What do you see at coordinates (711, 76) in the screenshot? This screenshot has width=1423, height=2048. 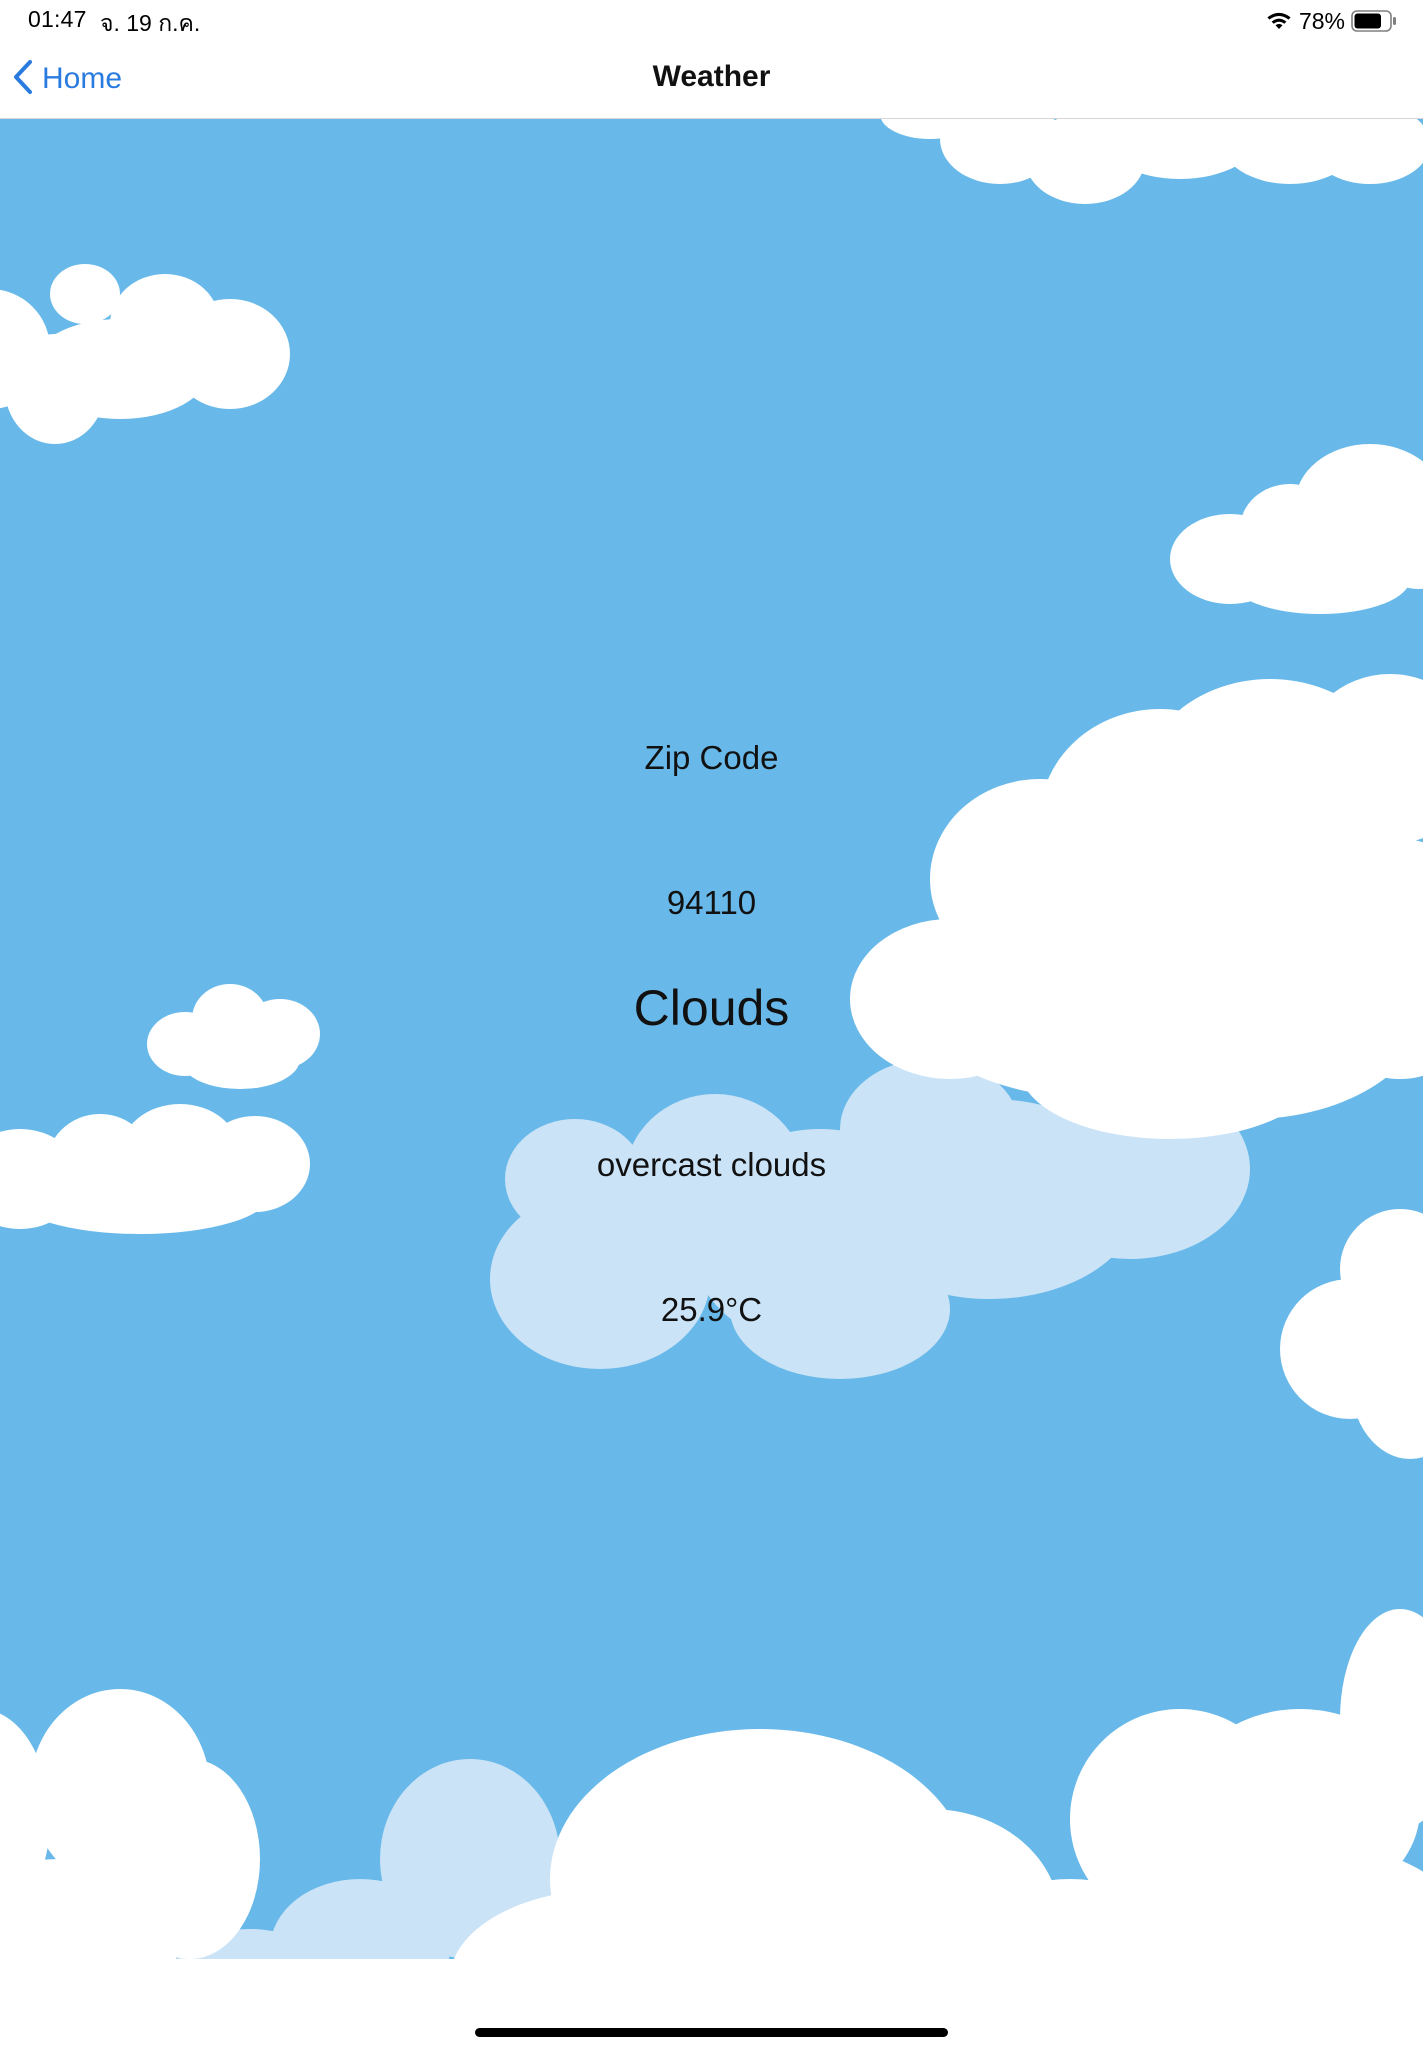 I see `page-title: Weather` at bounding box center [711, 76].